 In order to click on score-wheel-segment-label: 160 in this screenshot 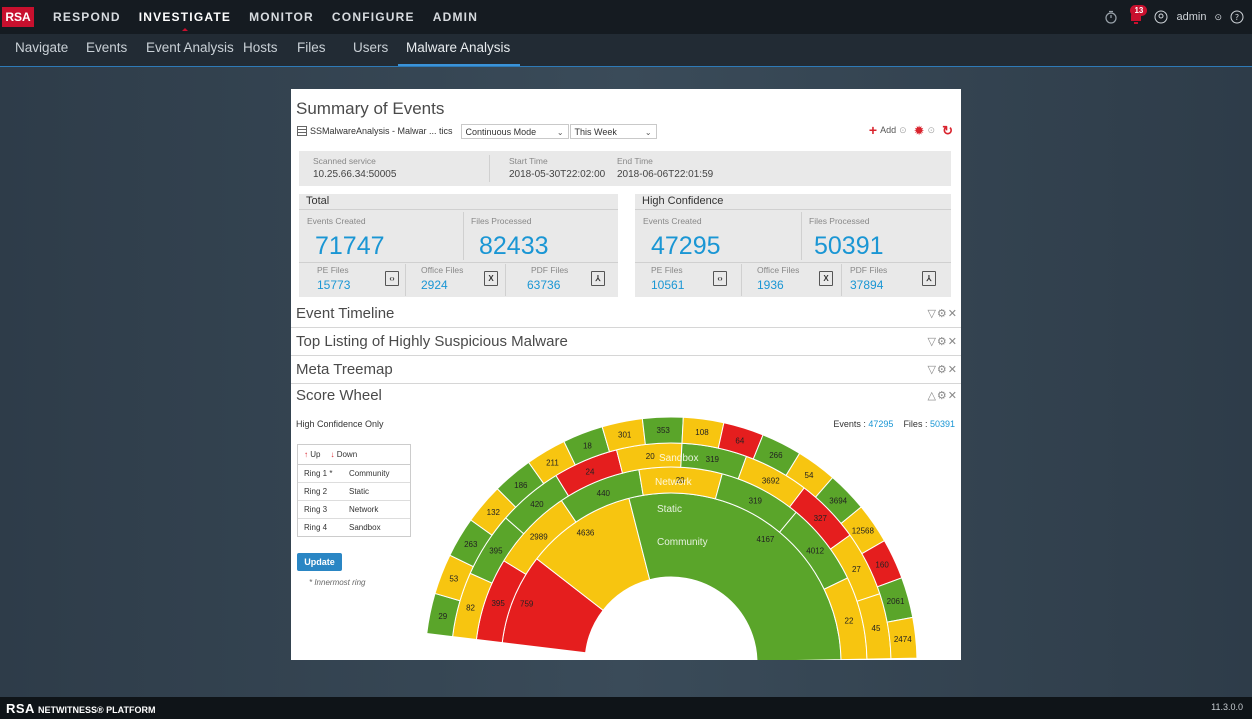, I will do `click(882, 564)`.